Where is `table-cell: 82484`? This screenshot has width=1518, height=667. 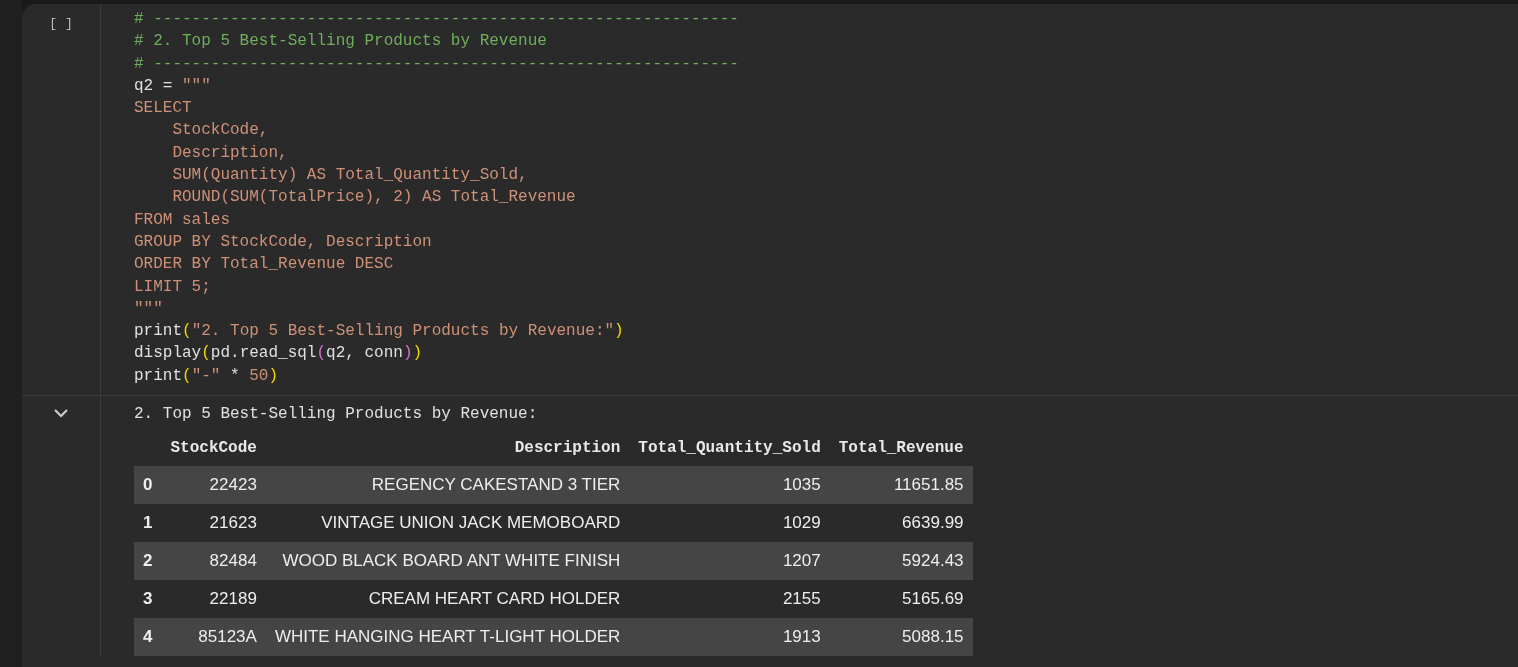 table-cell: 82484 is located at coordinates (213, 561).